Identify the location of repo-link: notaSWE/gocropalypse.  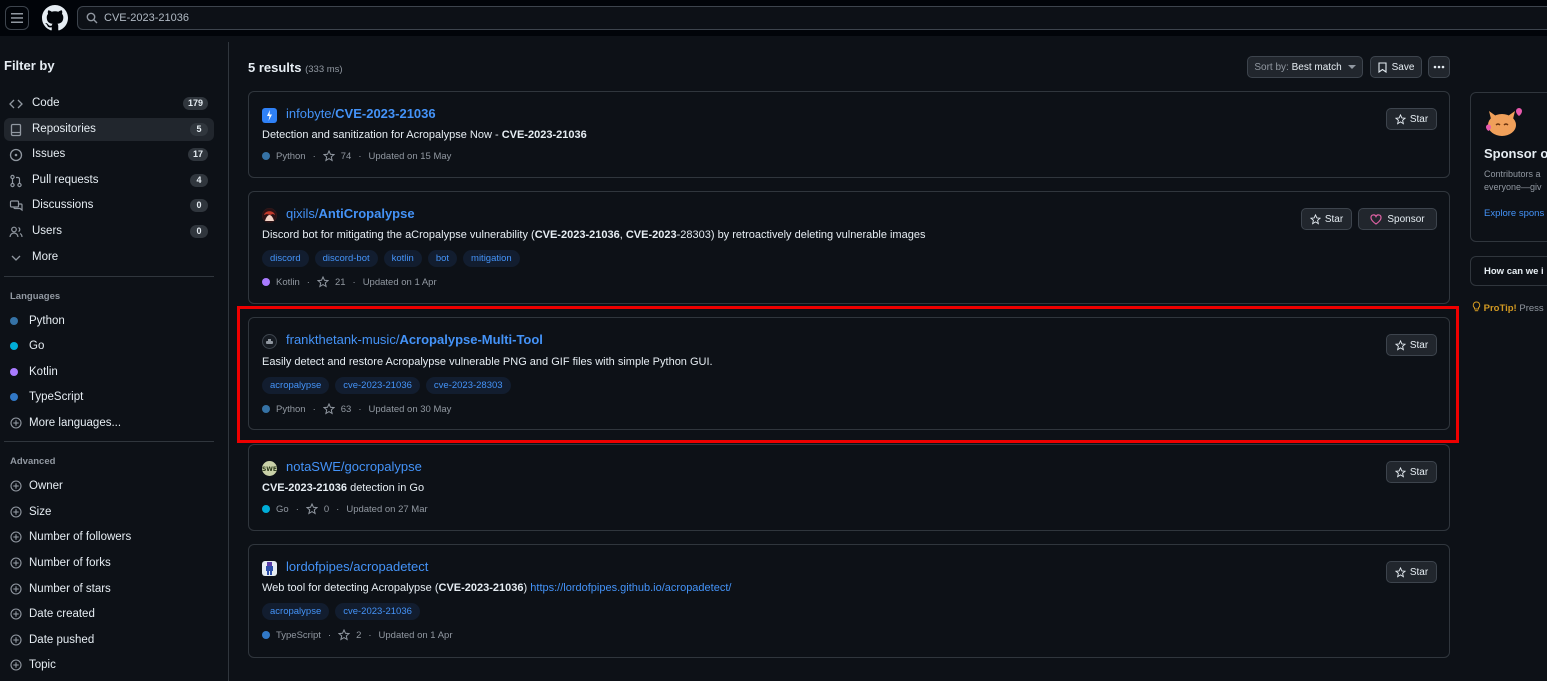
(354, 466).